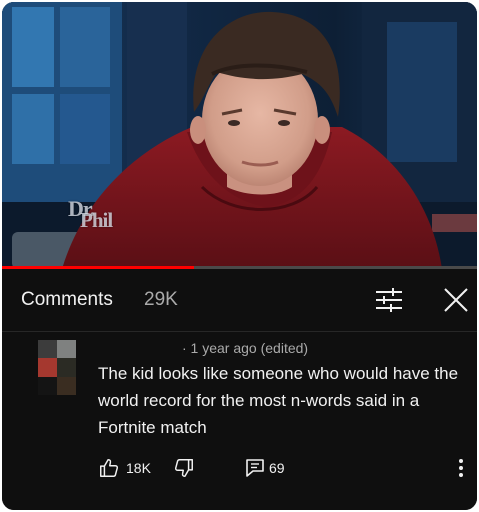 The height and width of the screenshot is (512, 479). What do you see at coordinates (456, 300) in the screenshot?
I see `close-icon` at bounding box center [456, 300].